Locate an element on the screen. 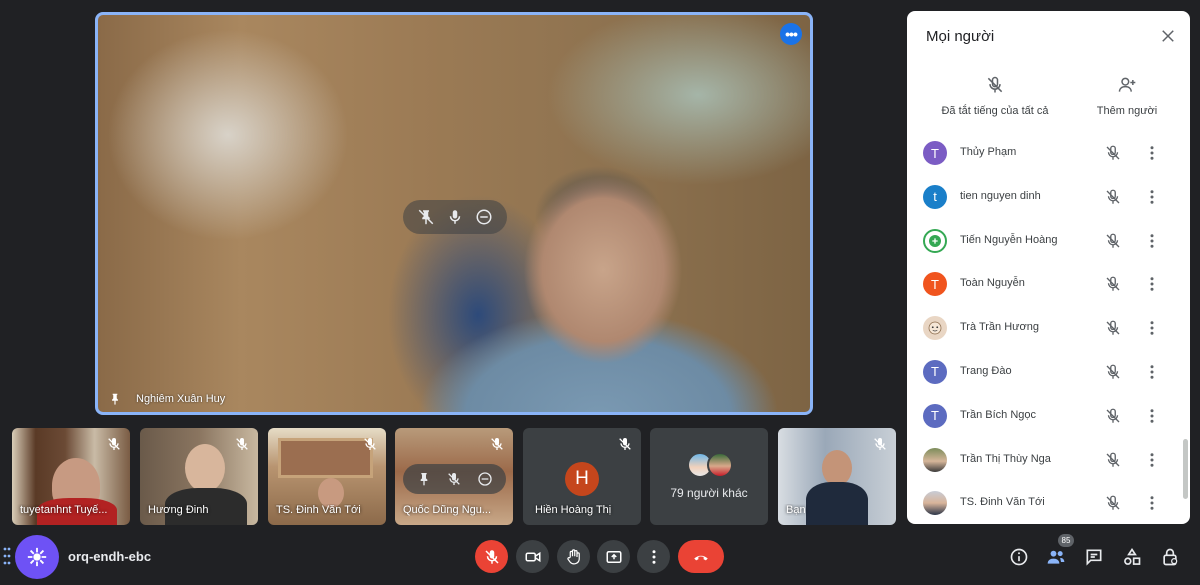 This screenshot has width=1200, height=585. person-name: tien nguyen dinh is located at coordinates (1000, 195).